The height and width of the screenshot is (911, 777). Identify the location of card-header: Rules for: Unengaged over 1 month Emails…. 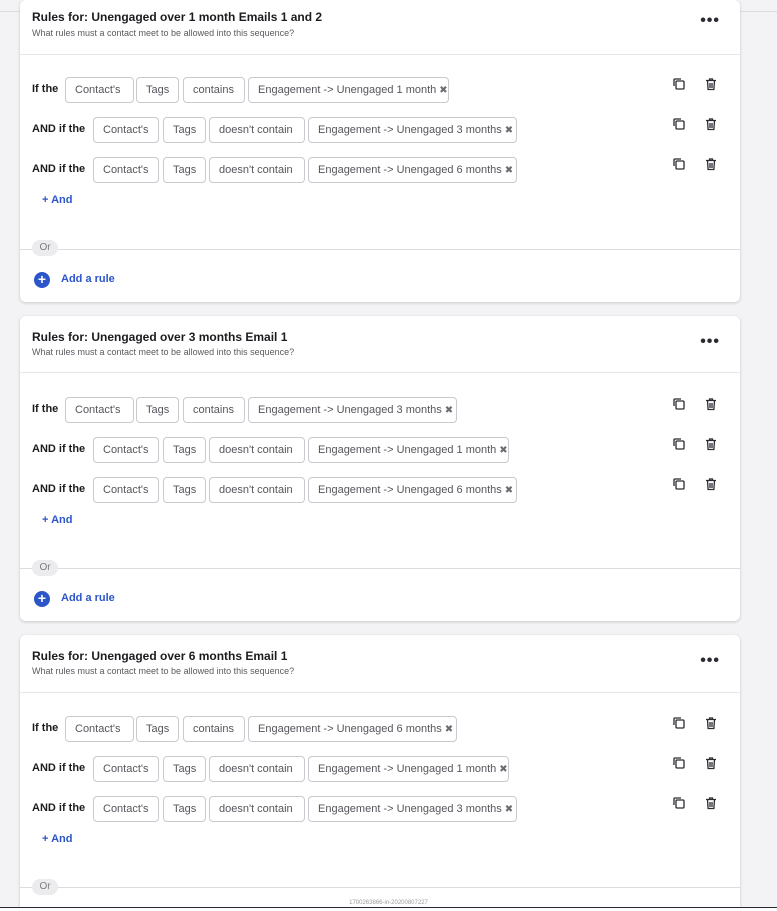
(380, 27).